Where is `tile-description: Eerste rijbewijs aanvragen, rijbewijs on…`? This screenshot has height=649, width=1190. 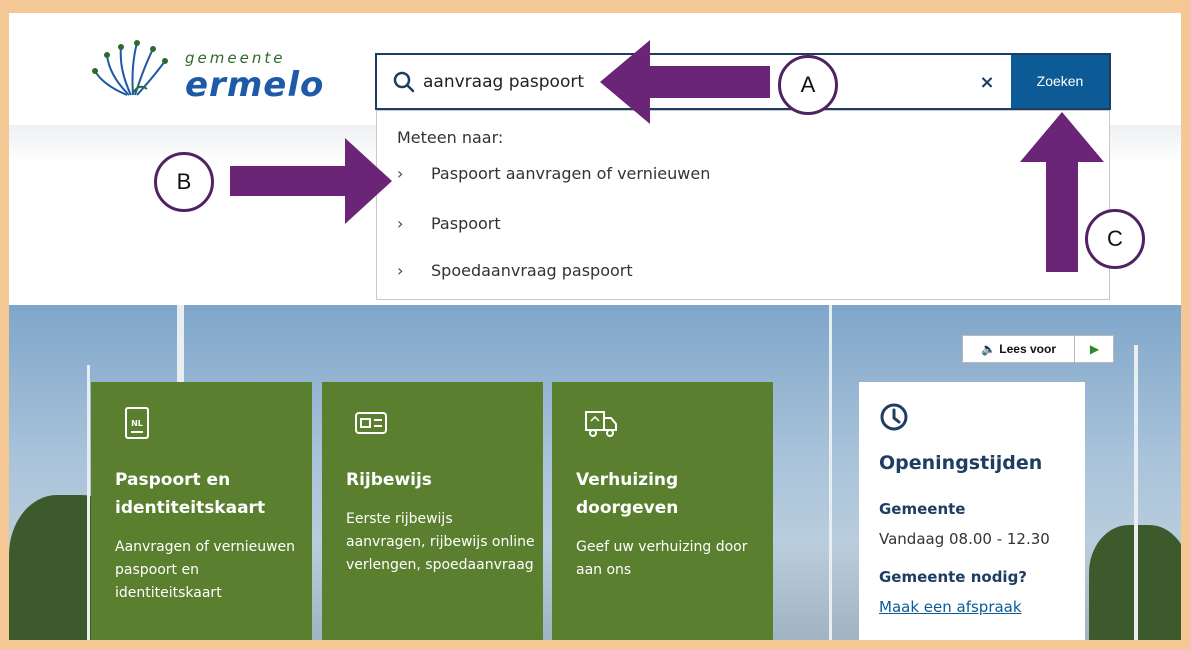
tile-description: Eerste rijbewijs aanvragen, rijbewijs on… is located at coordinates (440, 542).